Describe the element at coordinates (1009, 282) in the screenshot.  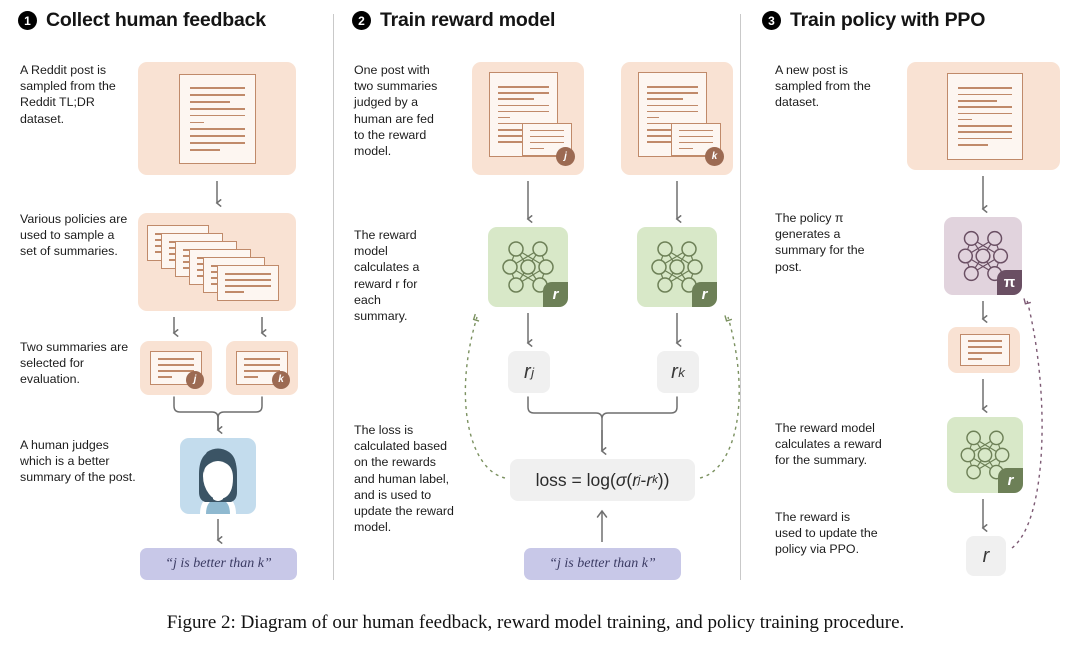
I see `policy-badge: π` at that location.